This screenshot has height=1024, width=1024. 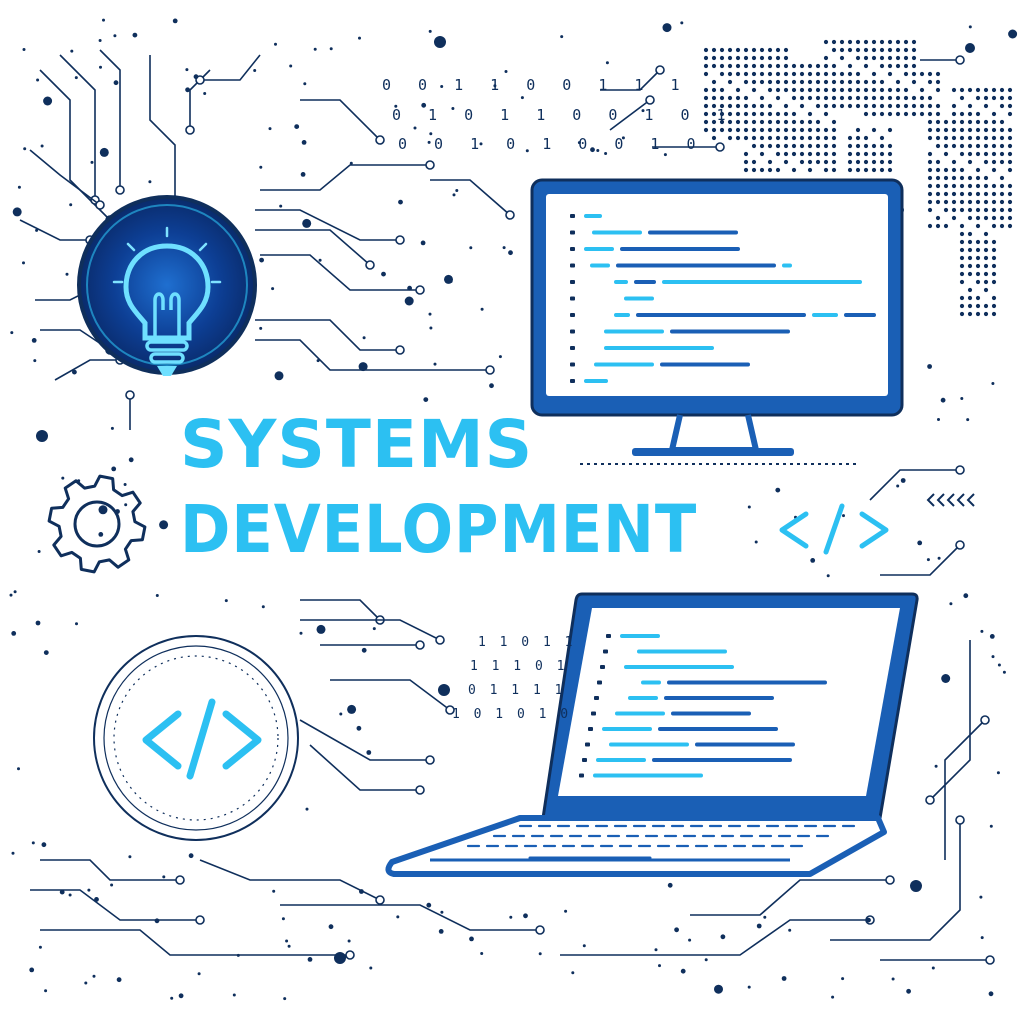 What do you see at coordinates (519, 666) in the screenshot?
I see `binary-mid-row-2: 1 1 1 0 1` at bounding box center [519, 666].